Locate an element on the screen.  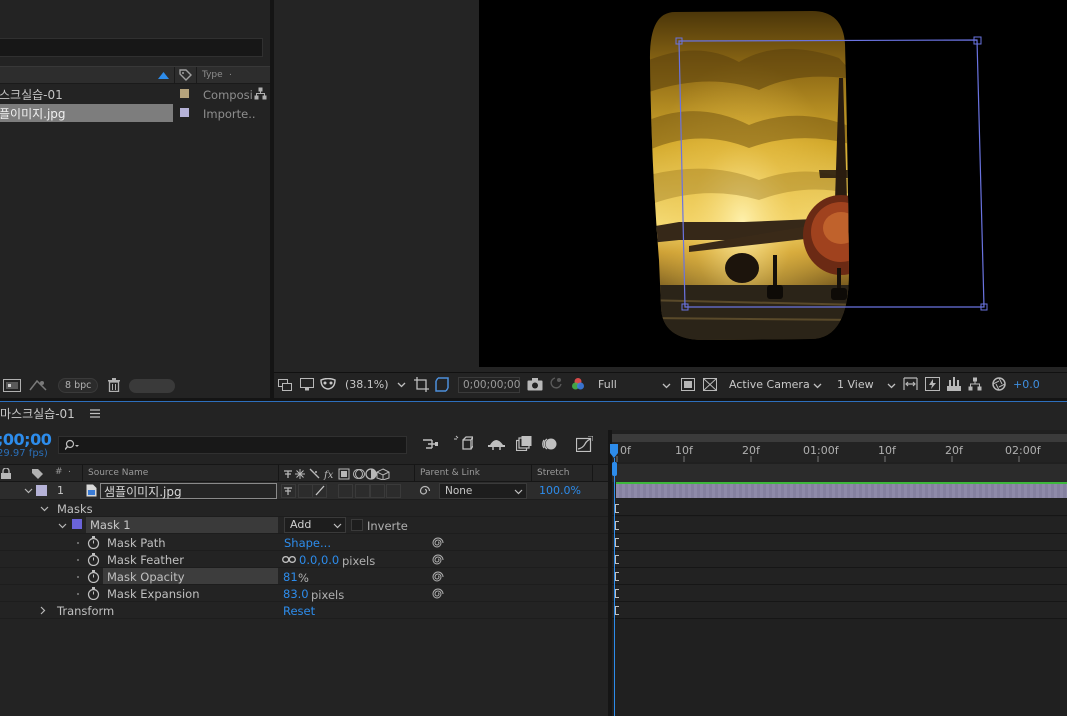
render-queue-icon is located at coordinates (38, 385).